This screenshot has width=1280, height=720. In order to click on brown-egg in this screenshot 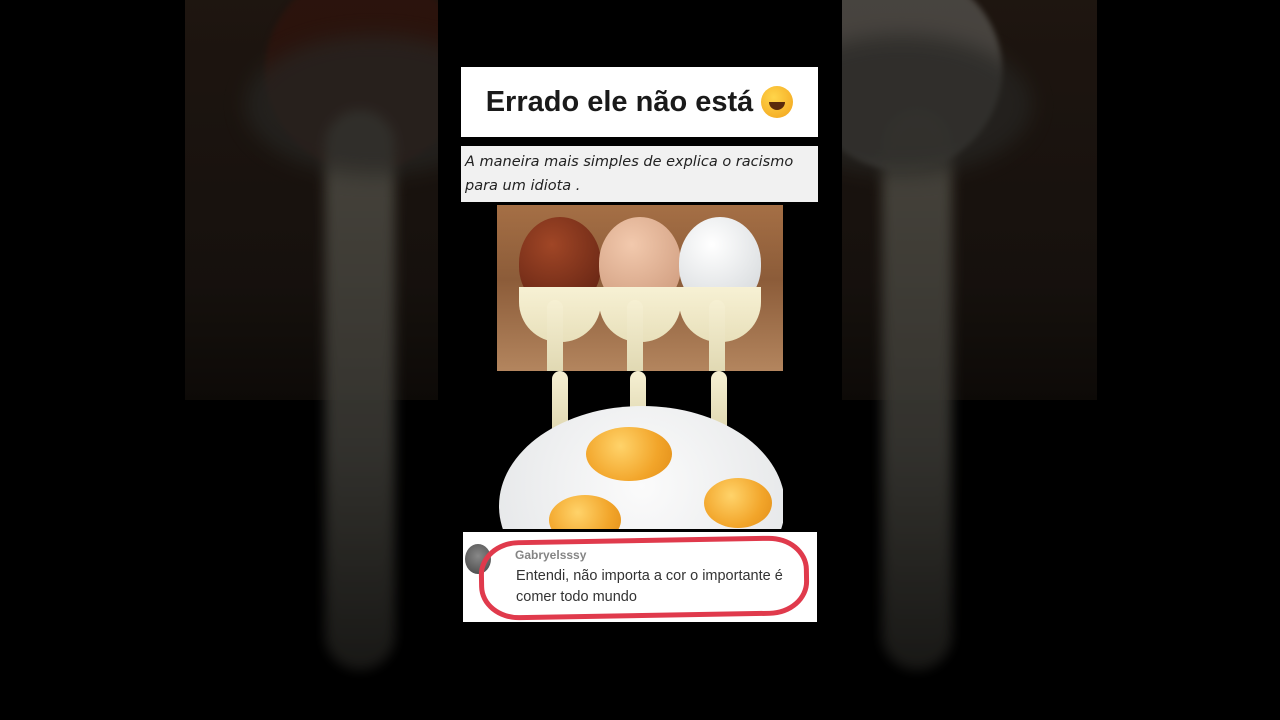, I will do `click(560, 279)`.